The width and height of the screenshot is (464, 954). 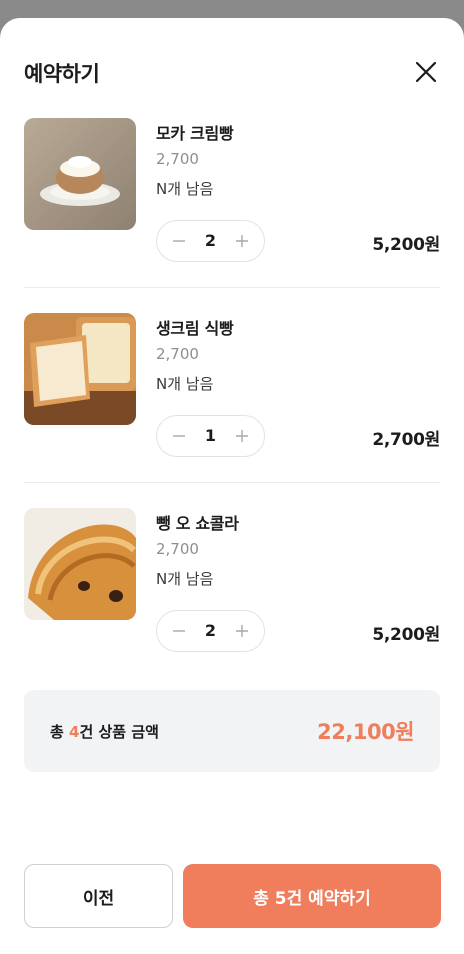 I want to click on close-button, so click(x=426, y=72).